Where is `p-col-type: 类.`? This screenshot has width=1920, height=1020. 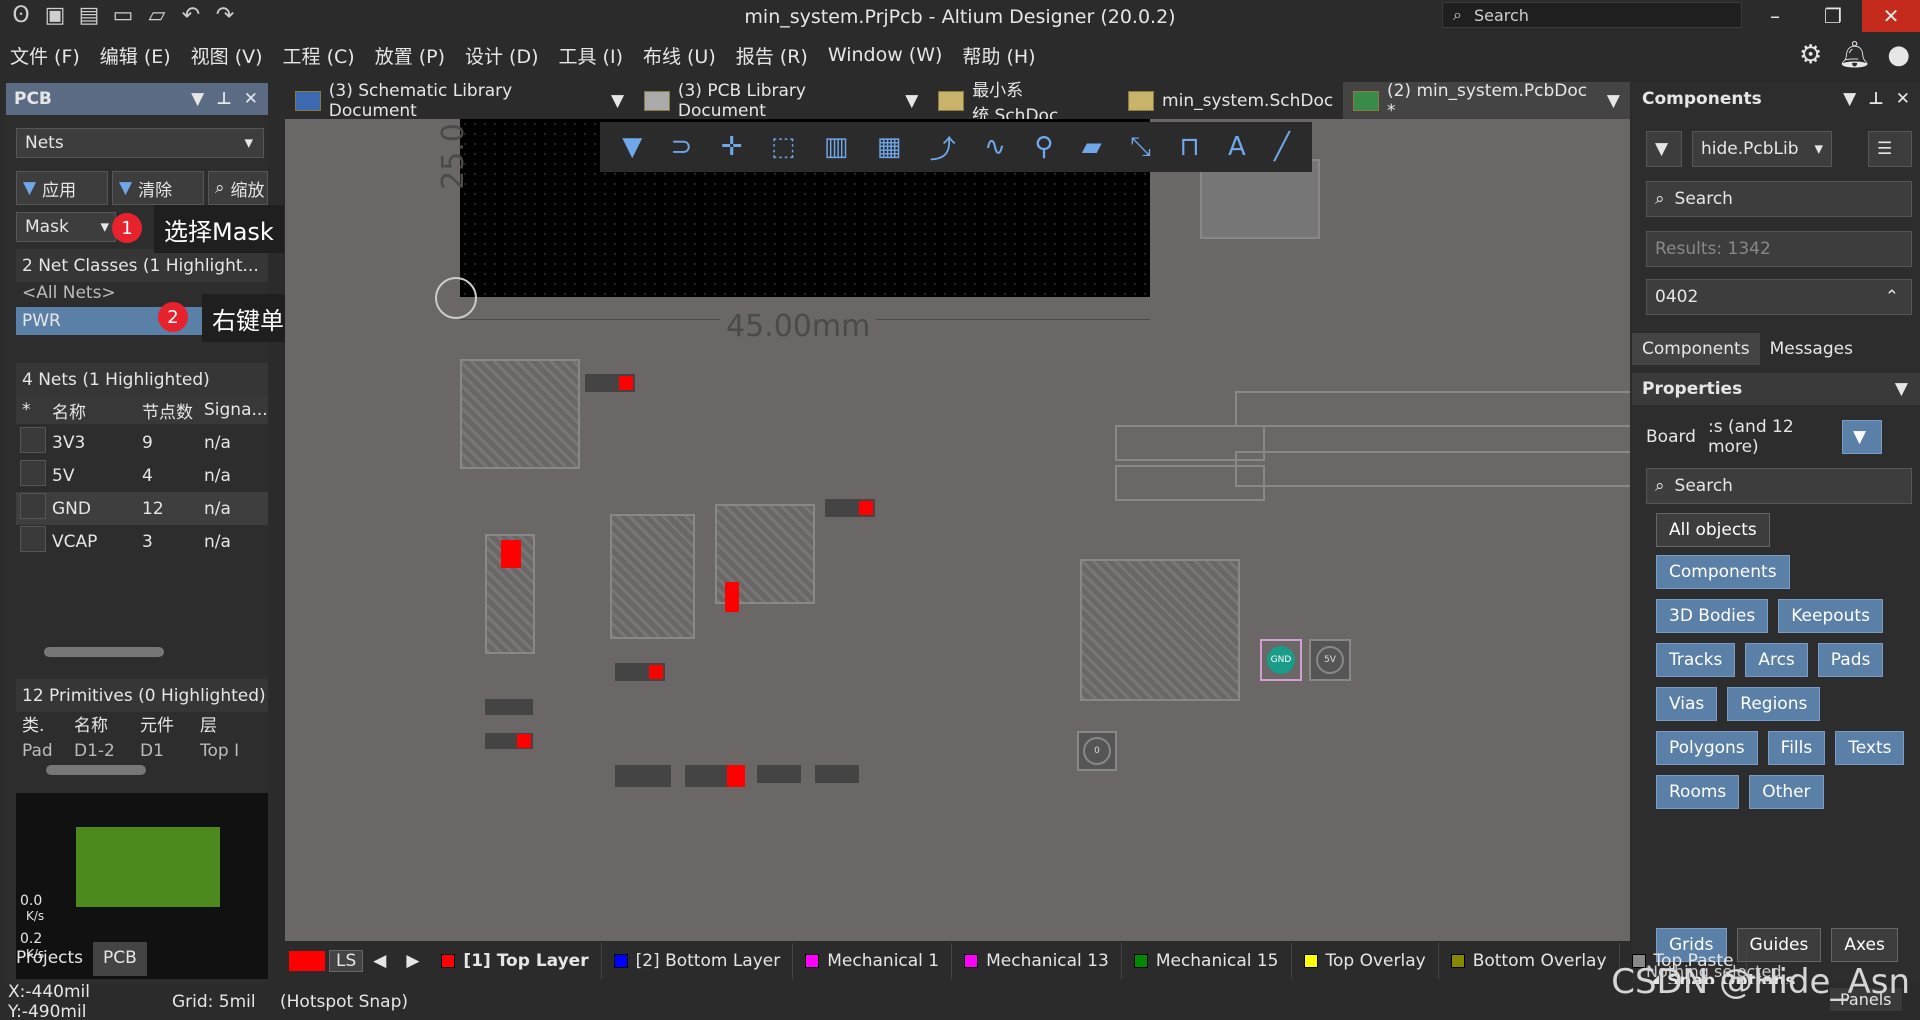
p-col-type: 类. is located at coordinates (45, 723).